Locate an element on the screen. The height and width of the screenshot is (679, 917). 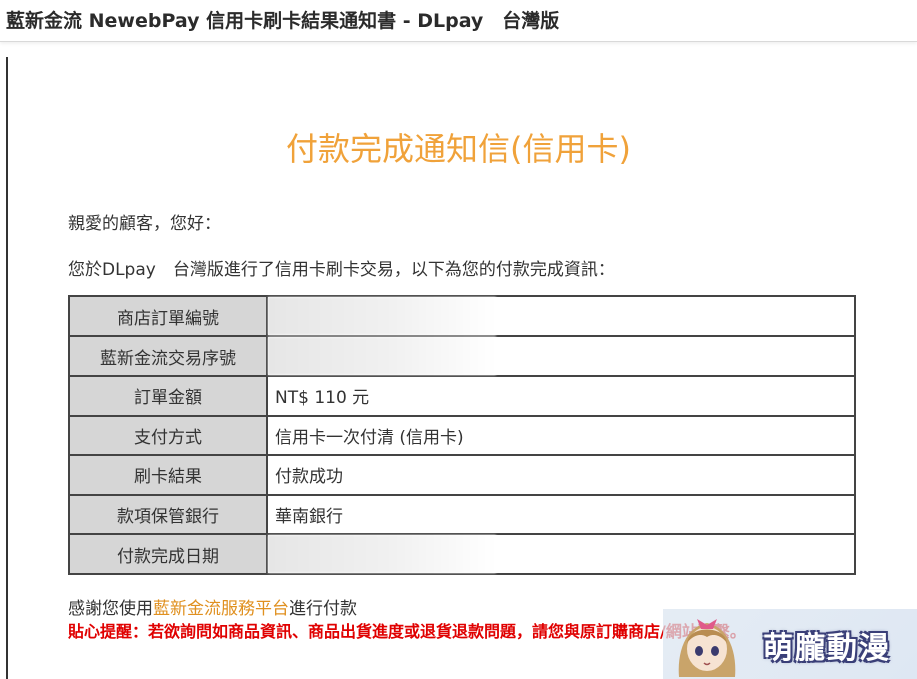
table-row: 訂單金額 NT$ 110 元 is located at coordinates (462, 396).